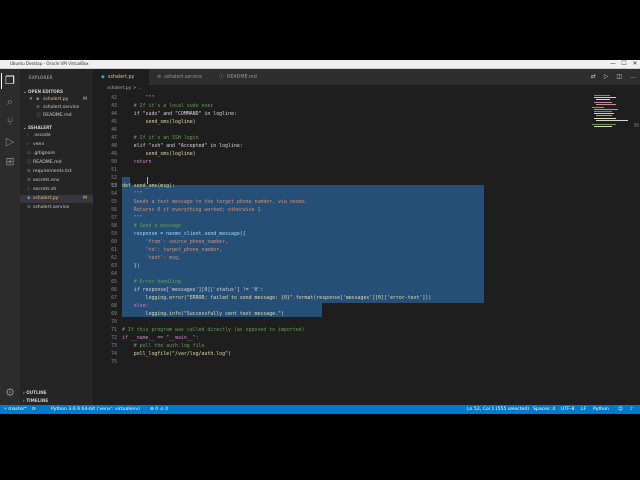 This screenshot has height=480, width=640. What do you see at coordinates (31, 100) in the screenshot?
I see `close-icon: ✕` at bounding box center [31, 100].